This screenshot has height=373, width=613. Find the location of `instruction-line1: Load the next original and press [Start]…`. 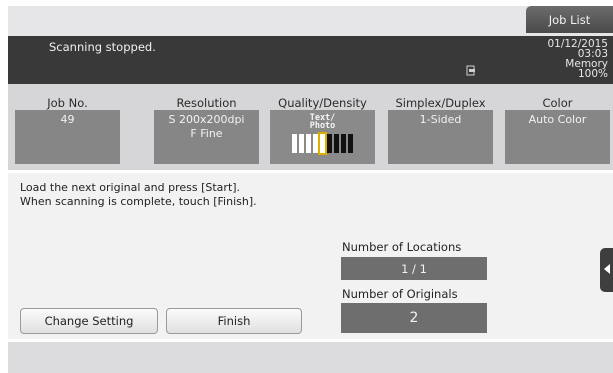

instruction-line1: Load the next original and press [Start]… is located at coordinates (130, 187).